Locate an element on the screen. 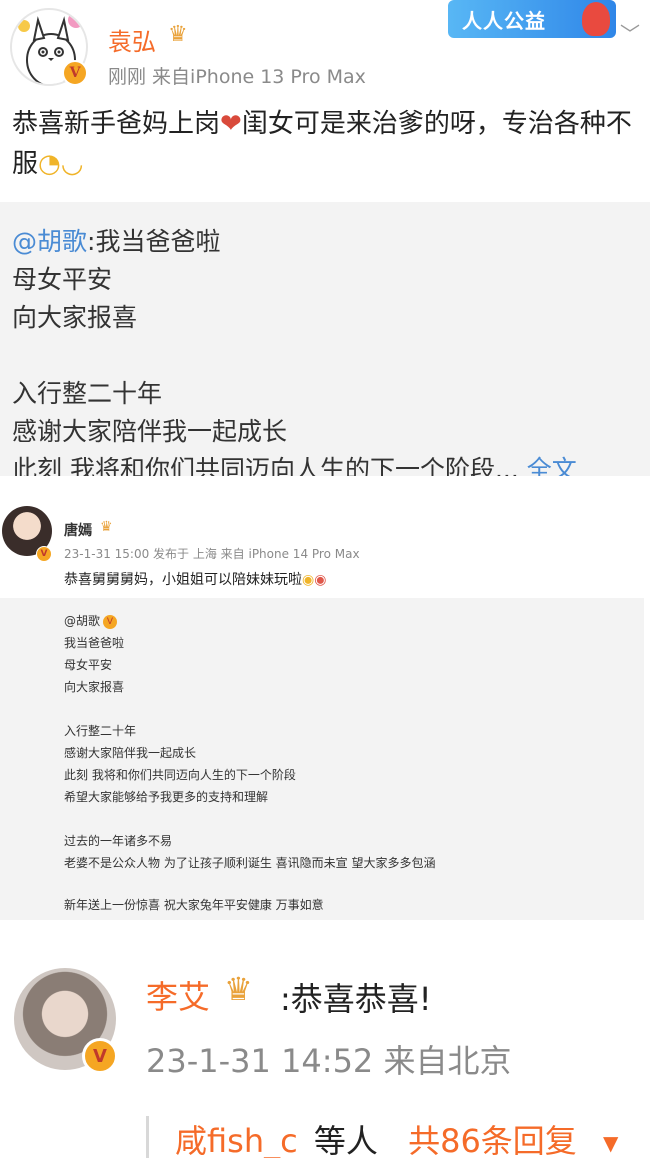  mascot-icon is located at coordinates (596, 19).